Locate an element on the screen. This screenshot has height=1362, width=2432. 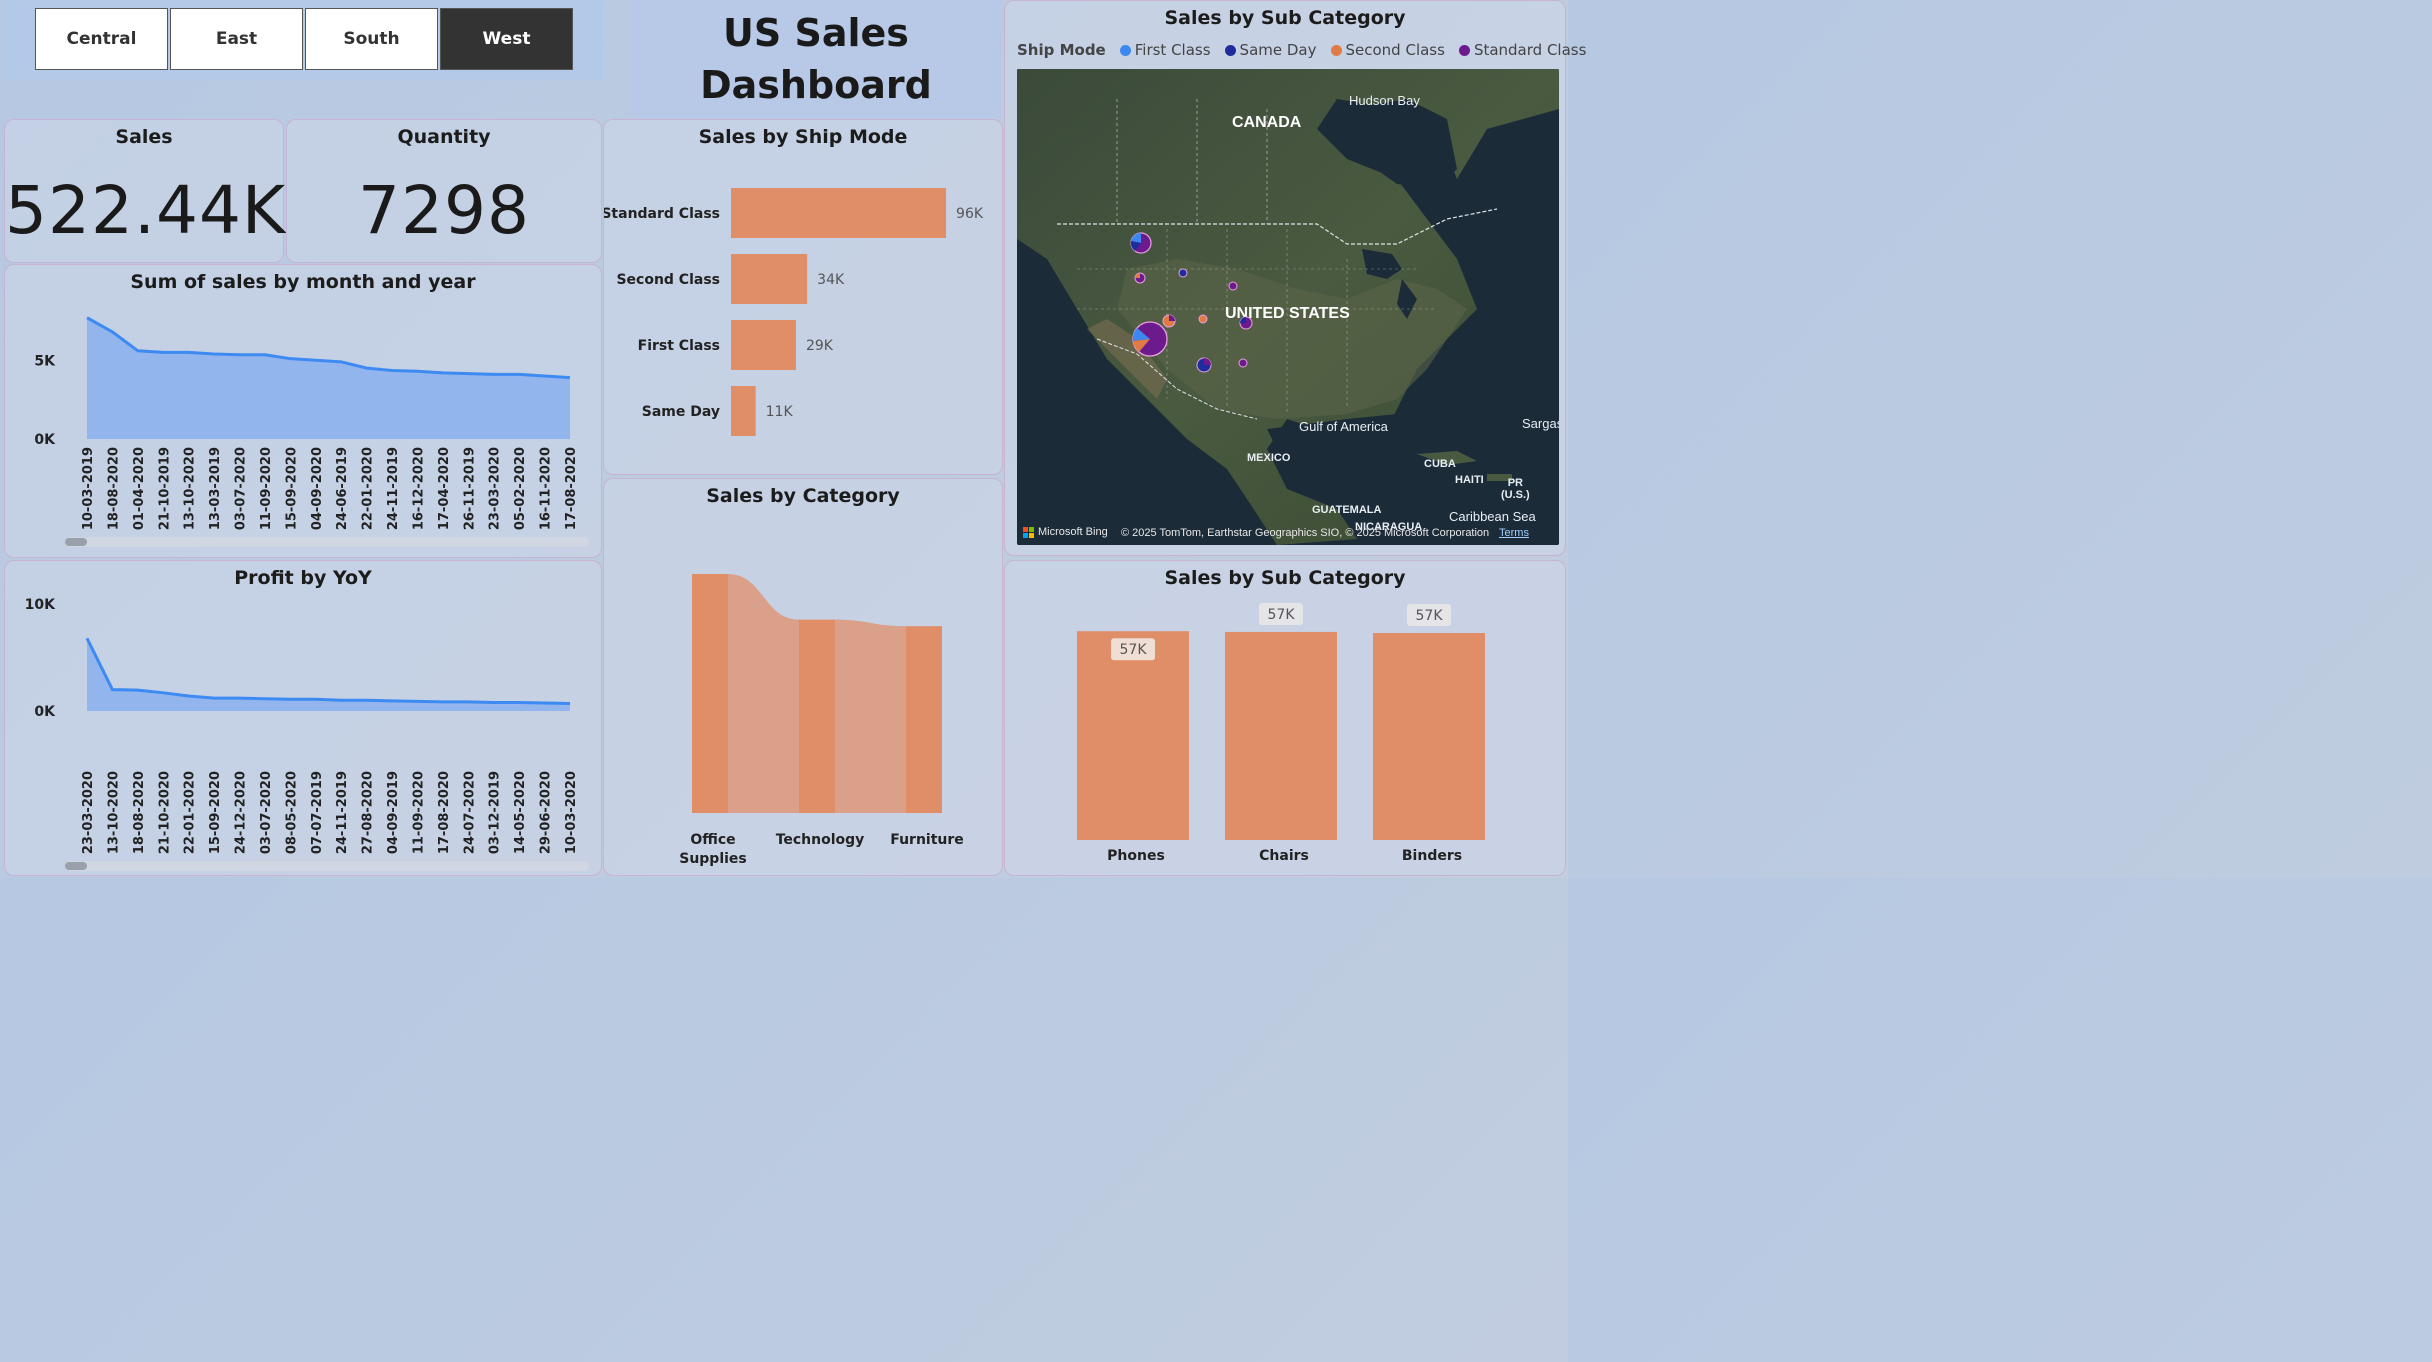
category-chart: Office Supplies Technology Furniture is located at coordinates (804, 678).